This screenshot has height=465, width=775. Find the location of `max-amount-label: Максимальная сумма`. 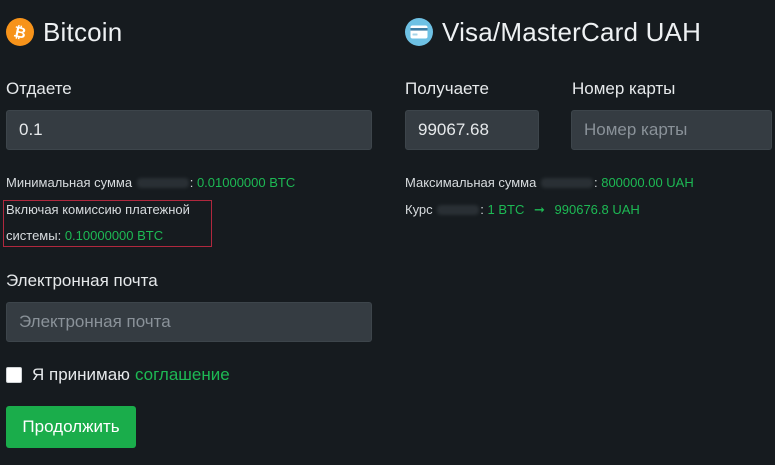

max-amount-label: Максимальная сумма is located at coordinates (471, 182).